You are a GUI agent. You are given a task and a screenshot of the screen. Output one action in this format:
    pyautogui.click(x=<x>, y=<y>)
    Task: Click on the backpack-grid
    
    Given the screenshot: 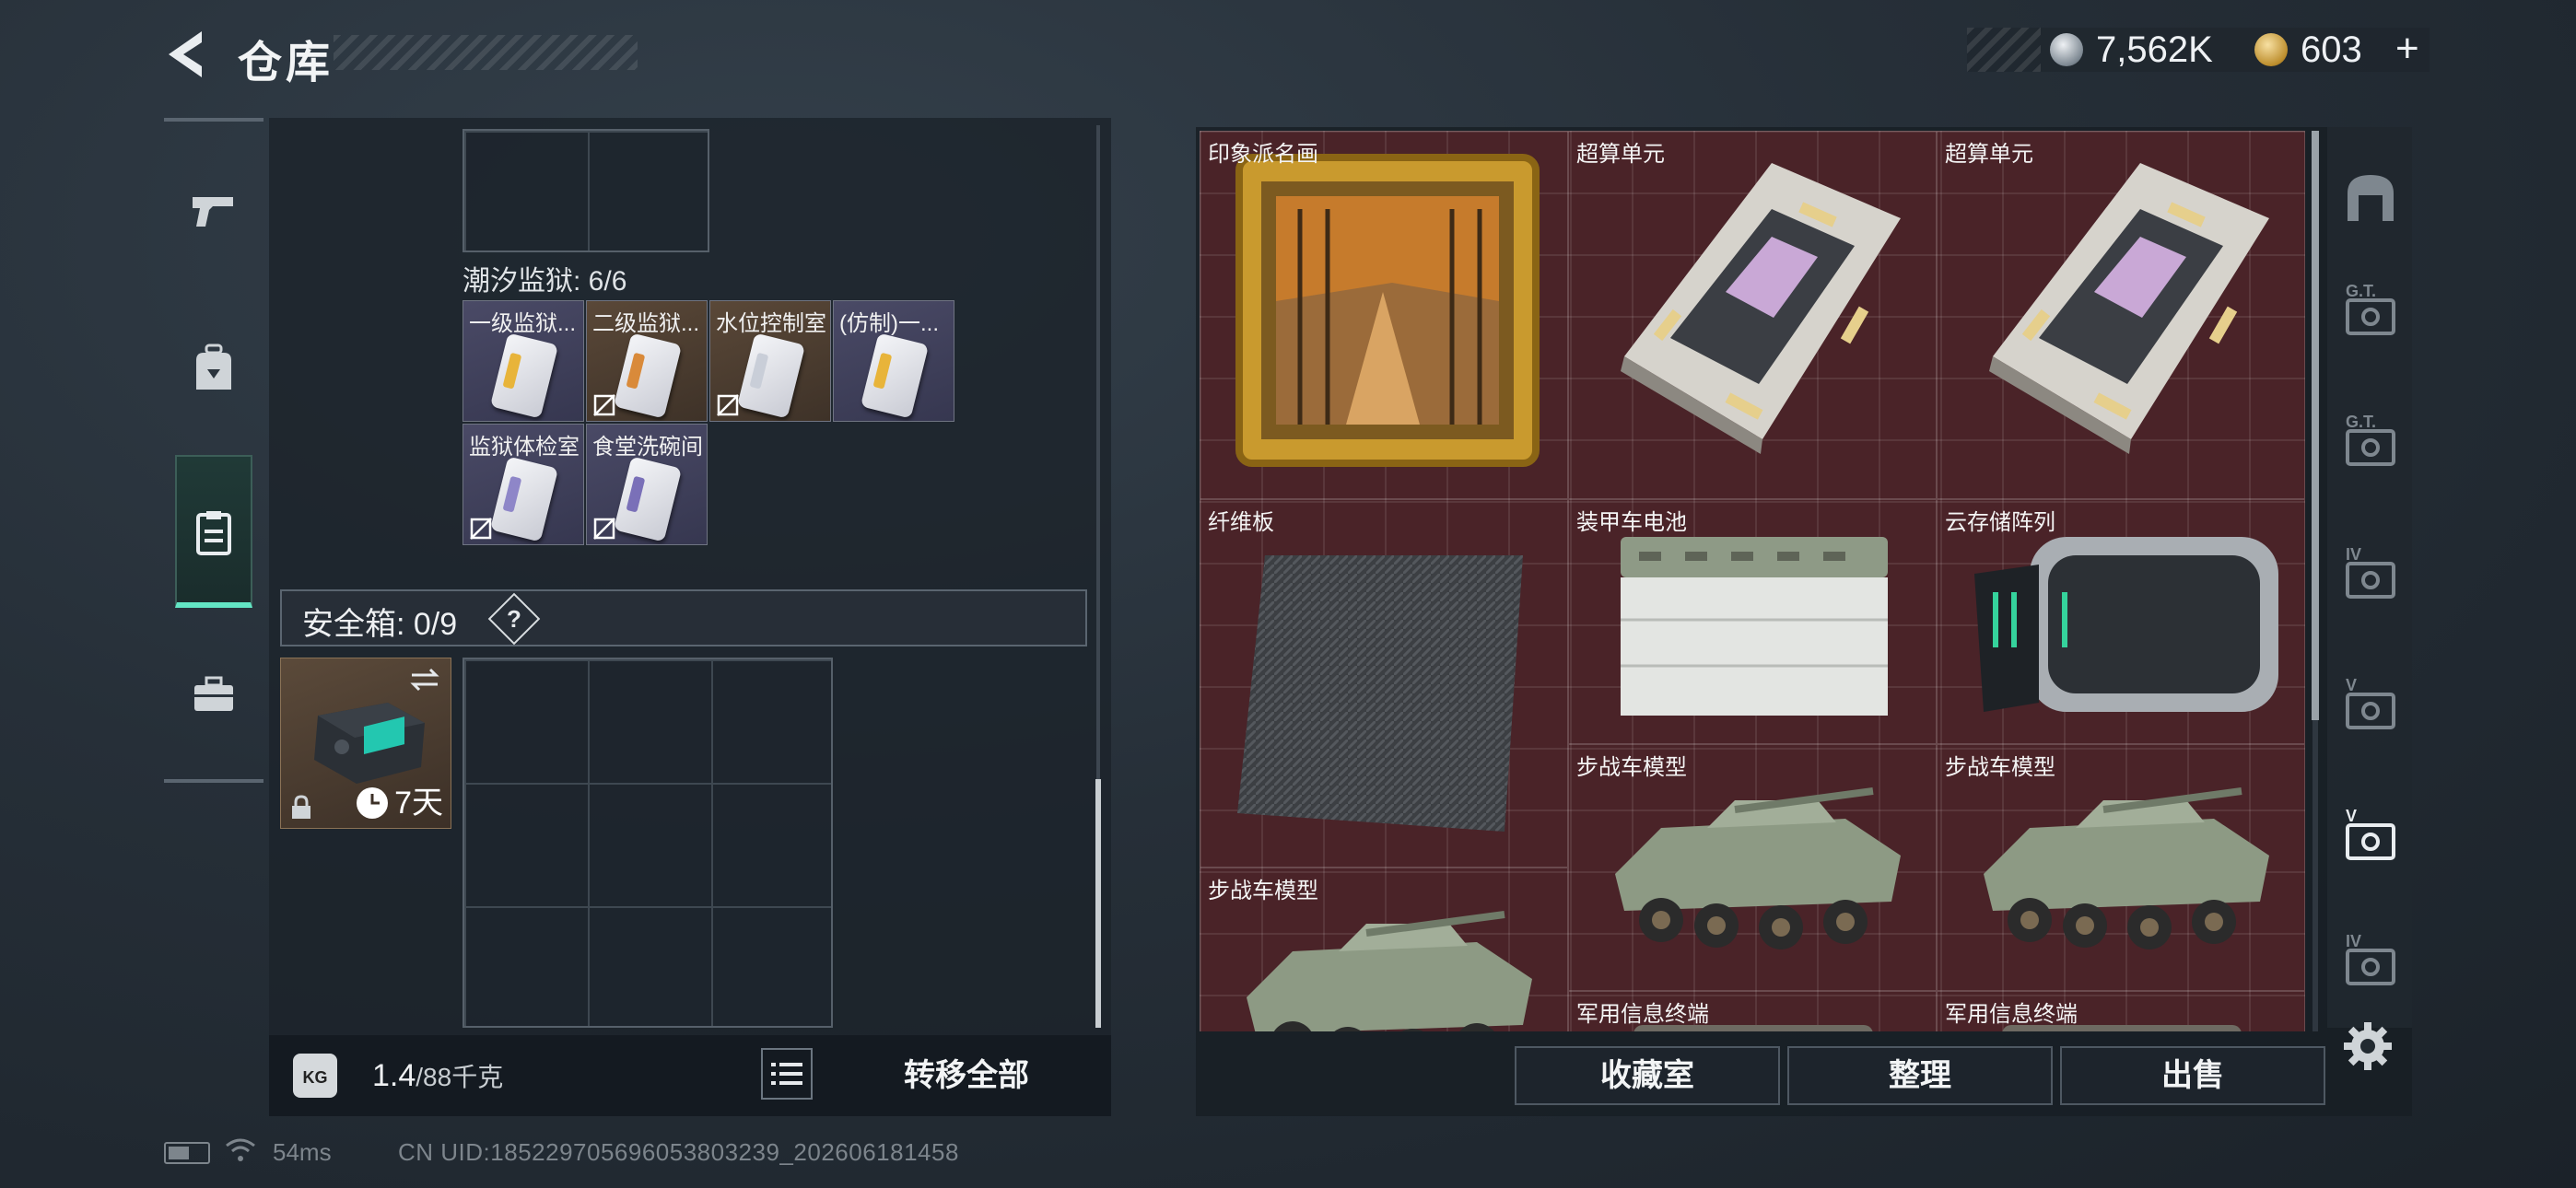 What is the action you would take?
    pyautogui.click(x=586, y=190)
    